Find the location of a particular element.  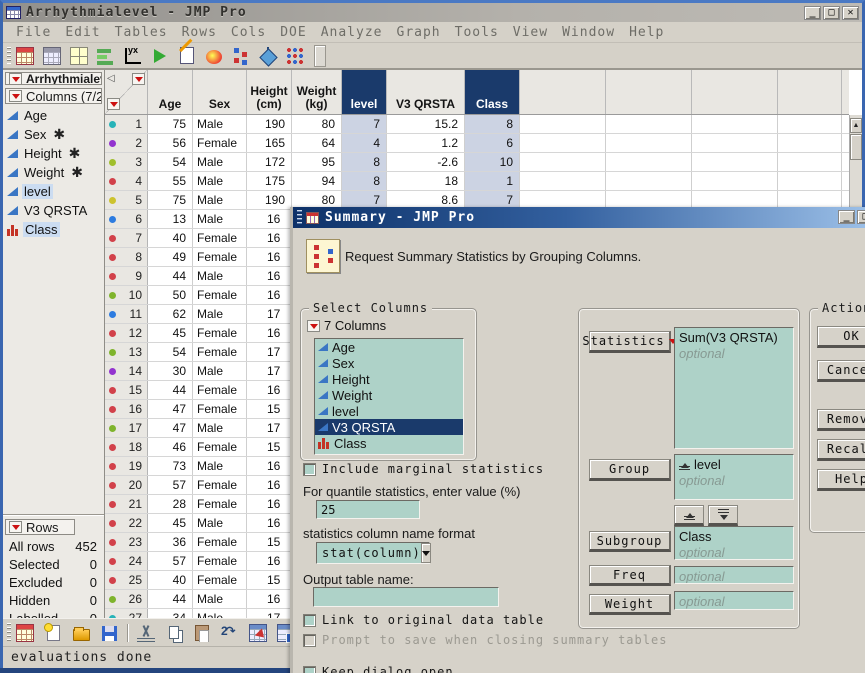

column-header-age: Age is located at coordinates (170, 92).